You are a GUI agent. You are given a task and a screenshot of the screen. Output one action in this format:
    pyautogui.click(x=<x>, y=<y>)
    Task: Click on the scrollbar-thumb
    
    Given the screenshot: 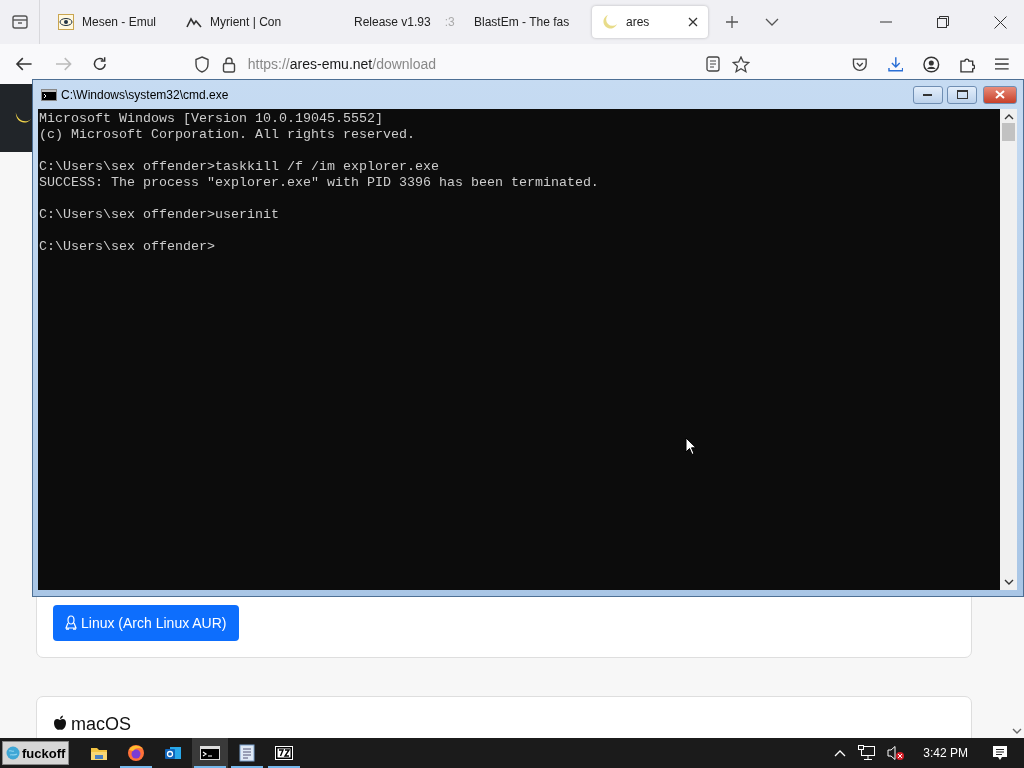 What is the action you would take?
    pyautogui.click(x=1008, y=132)
    